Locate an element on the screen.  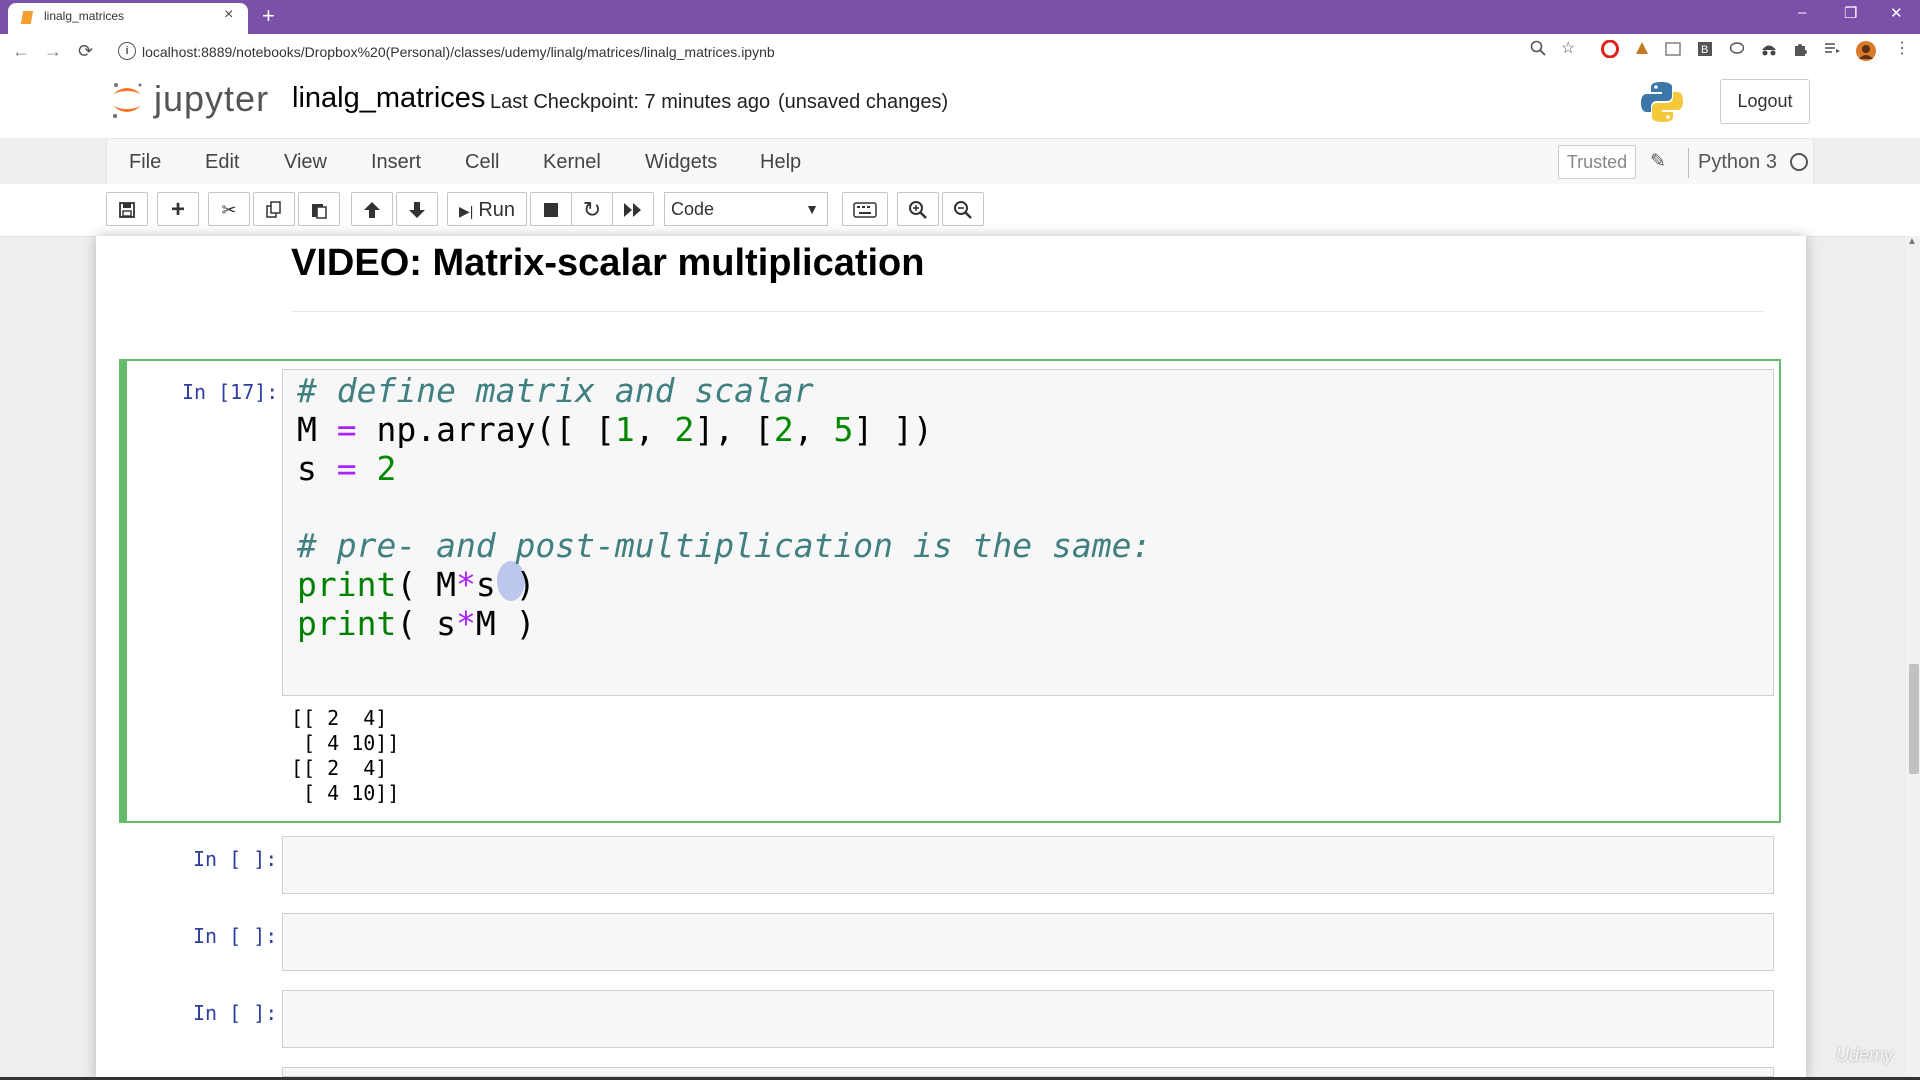
puzzle-icon is located at coordinates (1800, 51).